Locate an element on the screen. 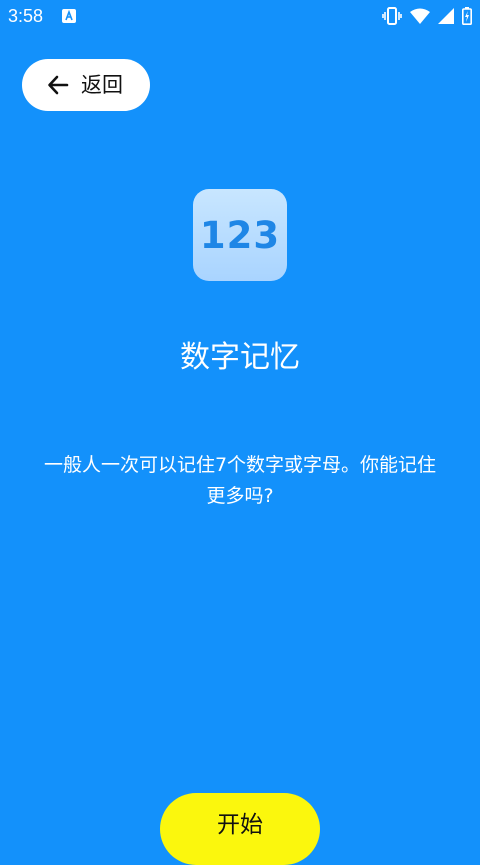  back-label: 返回 is located at coordinates (102, 84).